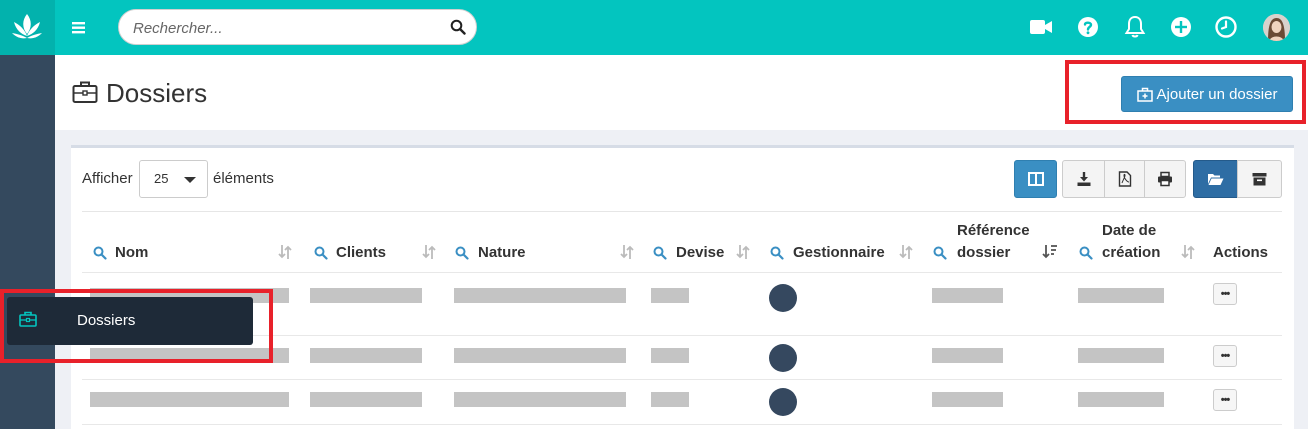  I want to click on column-header-reference-line2: dossier, so click(983, 253).